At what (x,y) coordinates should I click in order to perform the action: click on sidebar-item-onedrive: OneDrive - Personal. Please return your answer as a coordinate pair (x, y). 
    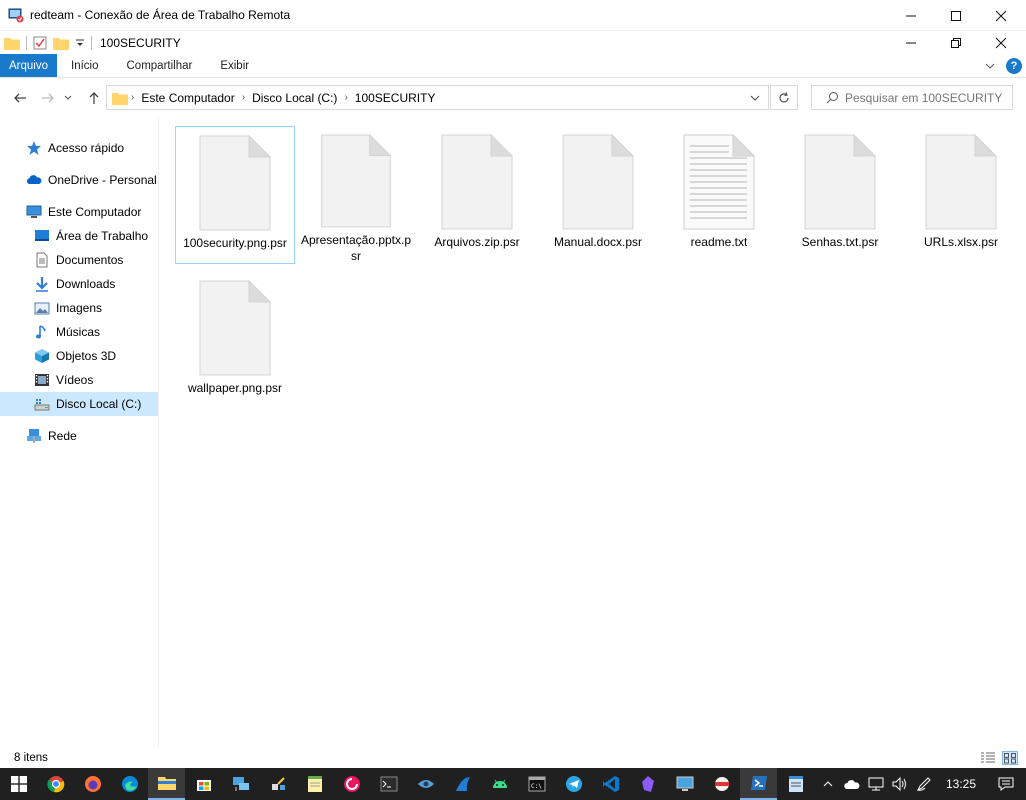
    Looking at the image, I should click on (91, 180).